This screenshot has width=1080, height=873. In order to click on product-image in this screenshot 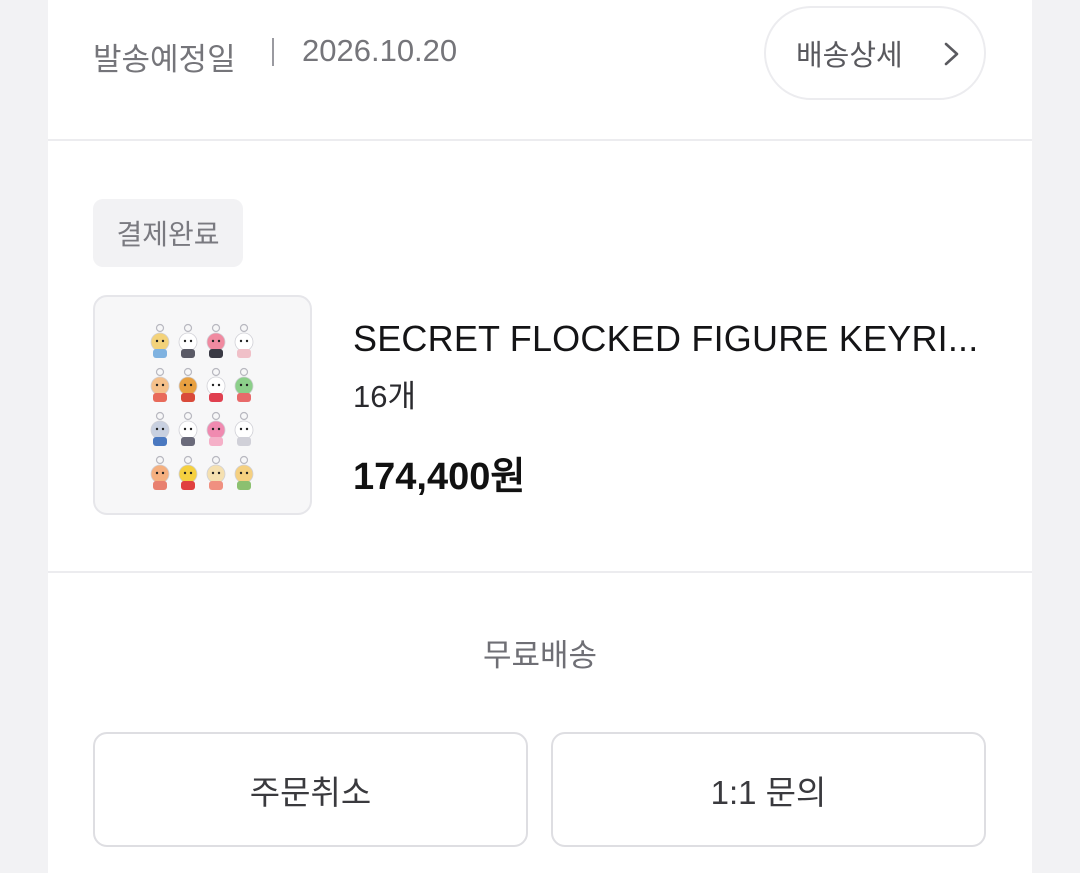, I will do `click(202, 406)`.